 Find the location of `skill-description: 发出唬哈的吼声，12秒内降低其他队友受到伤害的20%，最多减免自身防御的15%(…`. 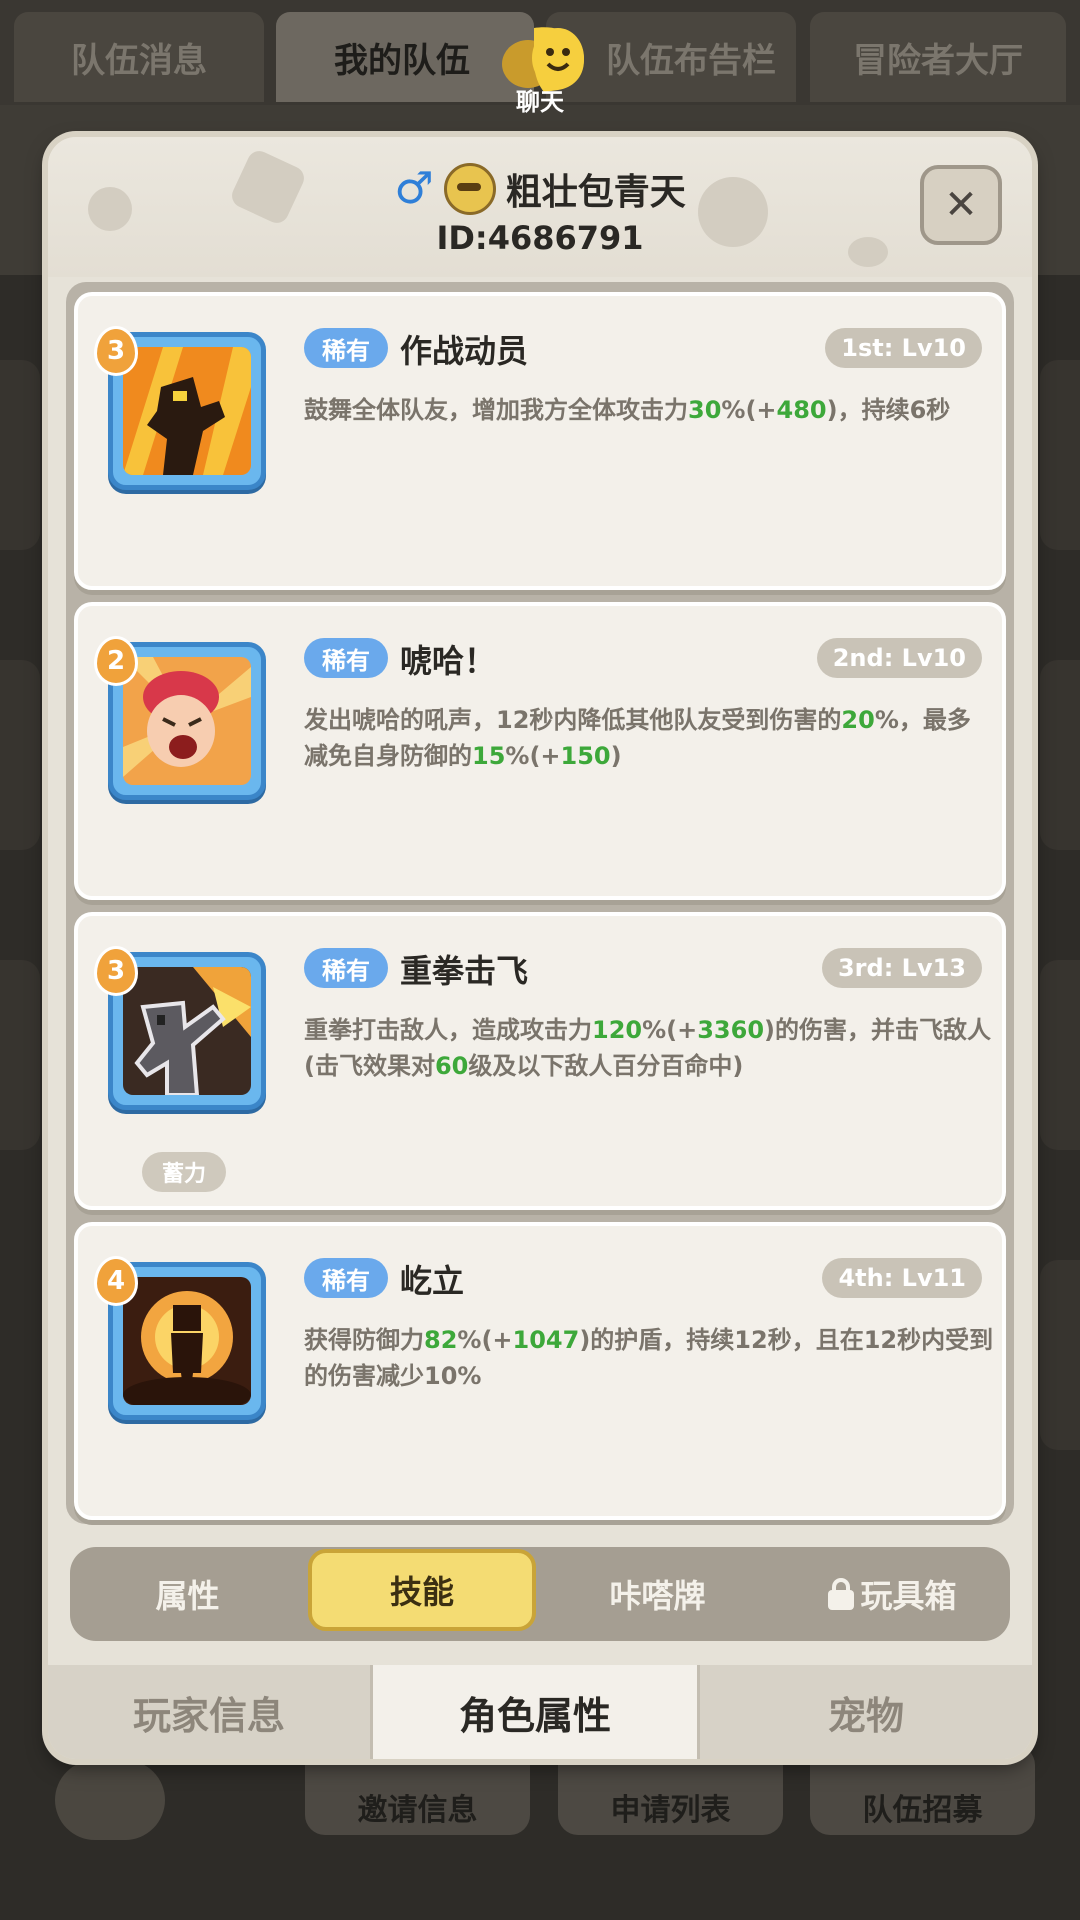

skill-description: 发出唬哈的吼声，12秒内降低其他队友受到伤害的20%，最多减免自身防御的15%(… is located at coordinates (637, 738).